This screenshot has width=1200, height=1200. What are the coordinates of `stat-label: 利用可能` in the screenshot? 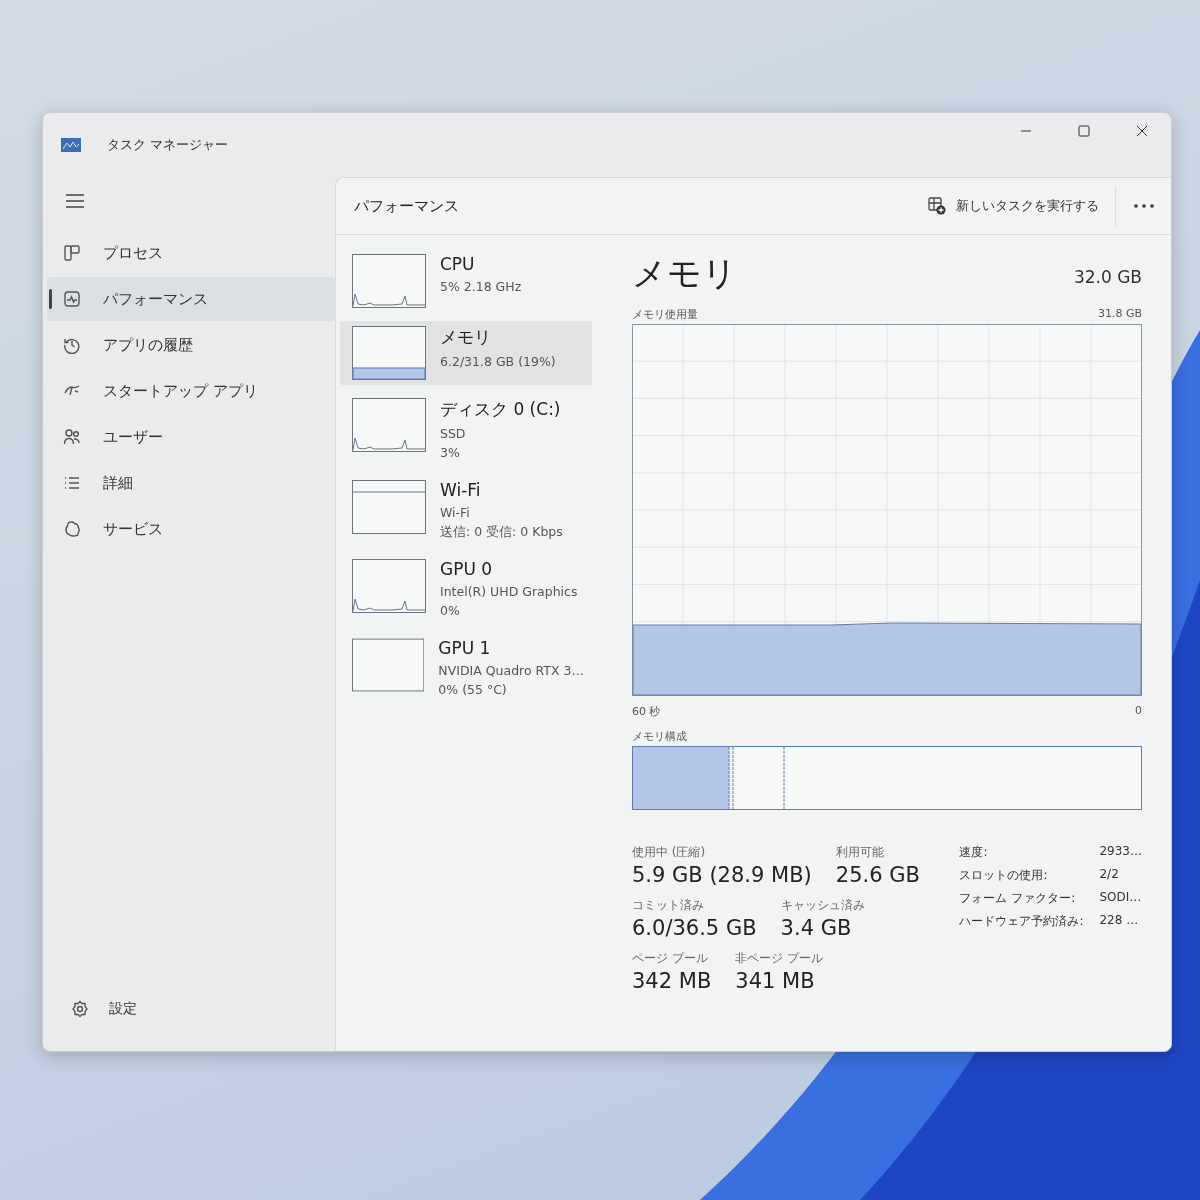 It's located at (860, 852).